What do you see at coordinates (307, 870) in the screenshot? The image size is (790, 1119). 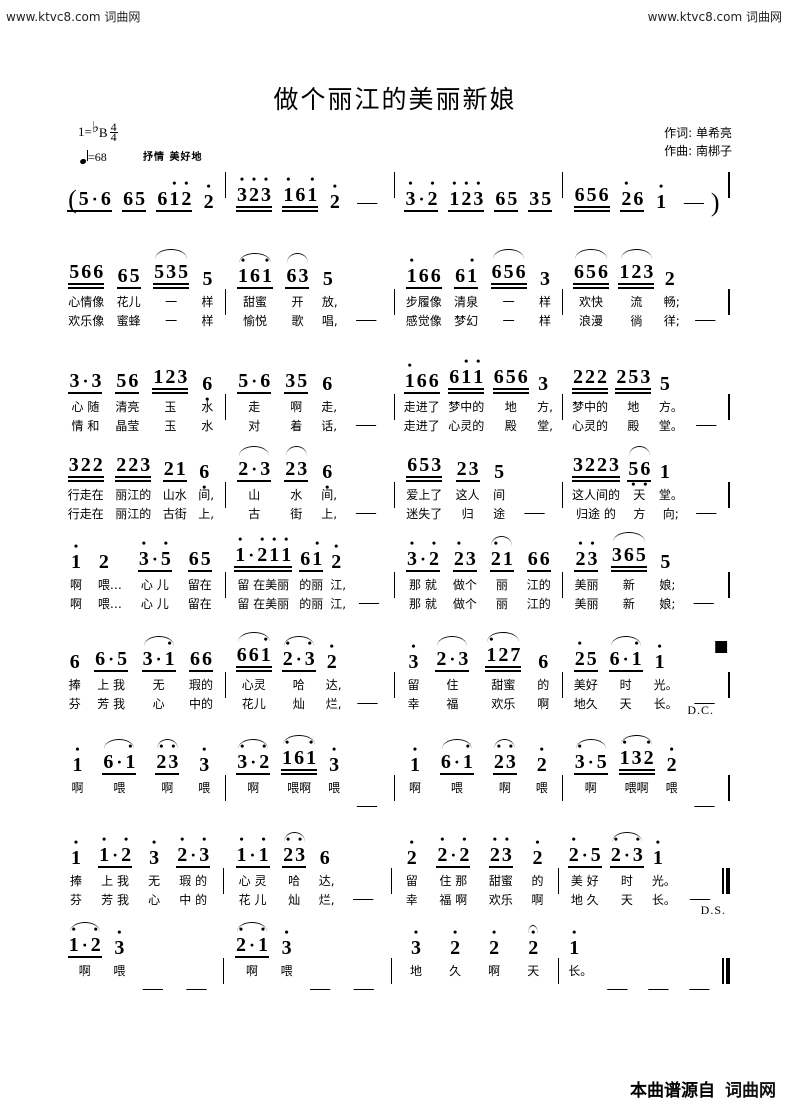 I see `measure: 1·1 心 灵花 儿 23 哈灿 6 达, 烂, —` at bounding box center [307, 870].